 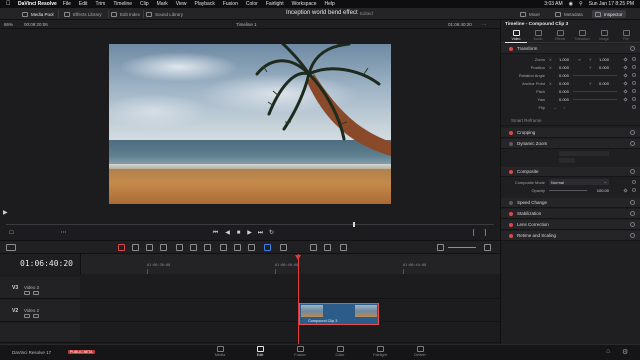 What do you see at coordinates (237, 247) in the screenshot?
I see `linked-selection-icon` at bounding box center [237, 247].